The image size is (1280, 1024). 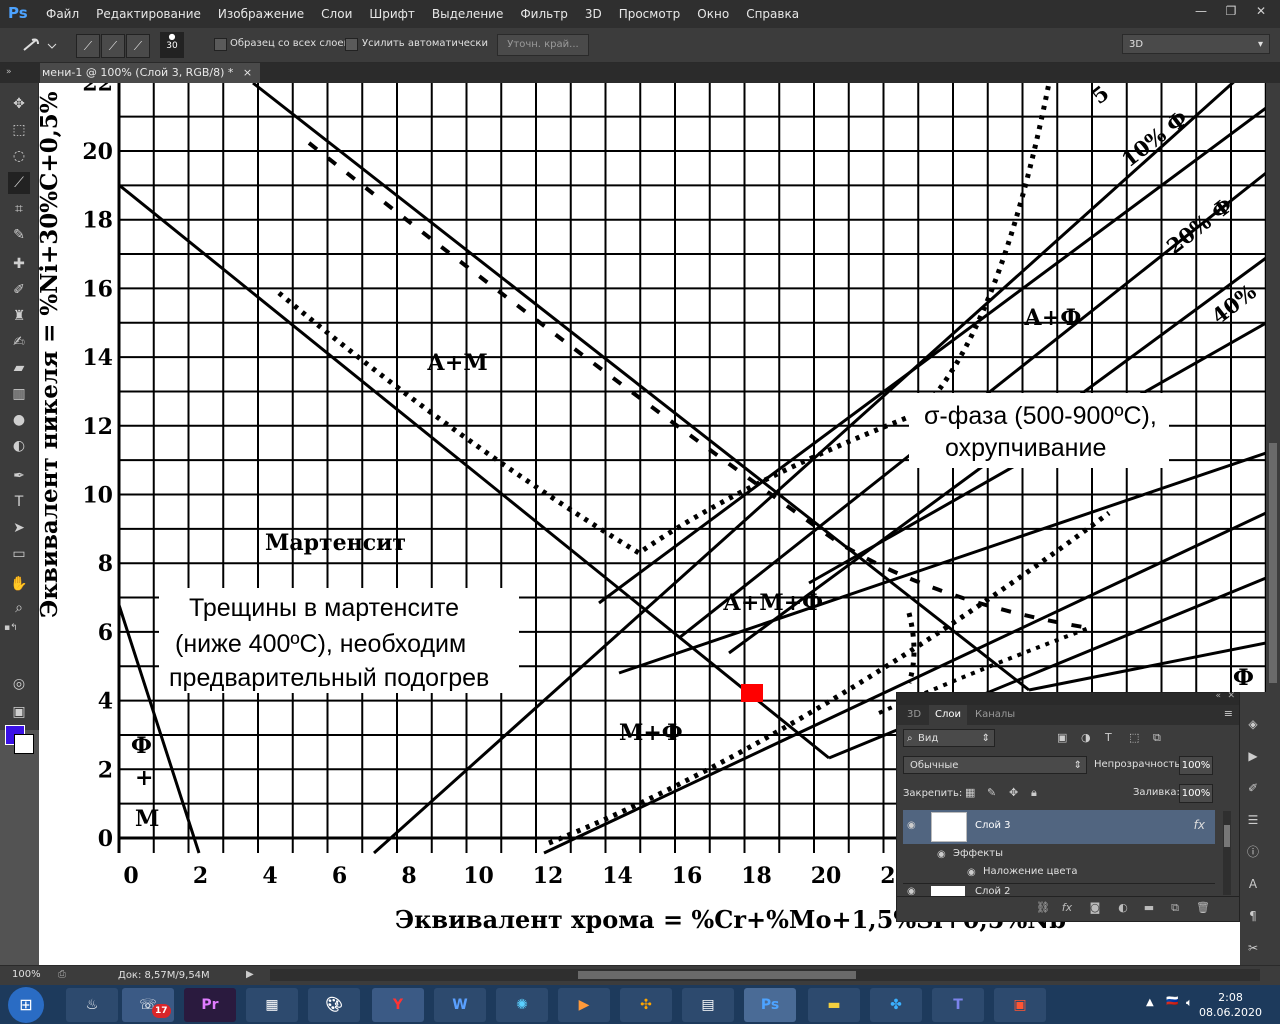 What do you see at coordinates (1230, 1005) in the screenshot?
I see `system-clock: 2:08 08.06.2020` at bounding box center [1230, 1005].